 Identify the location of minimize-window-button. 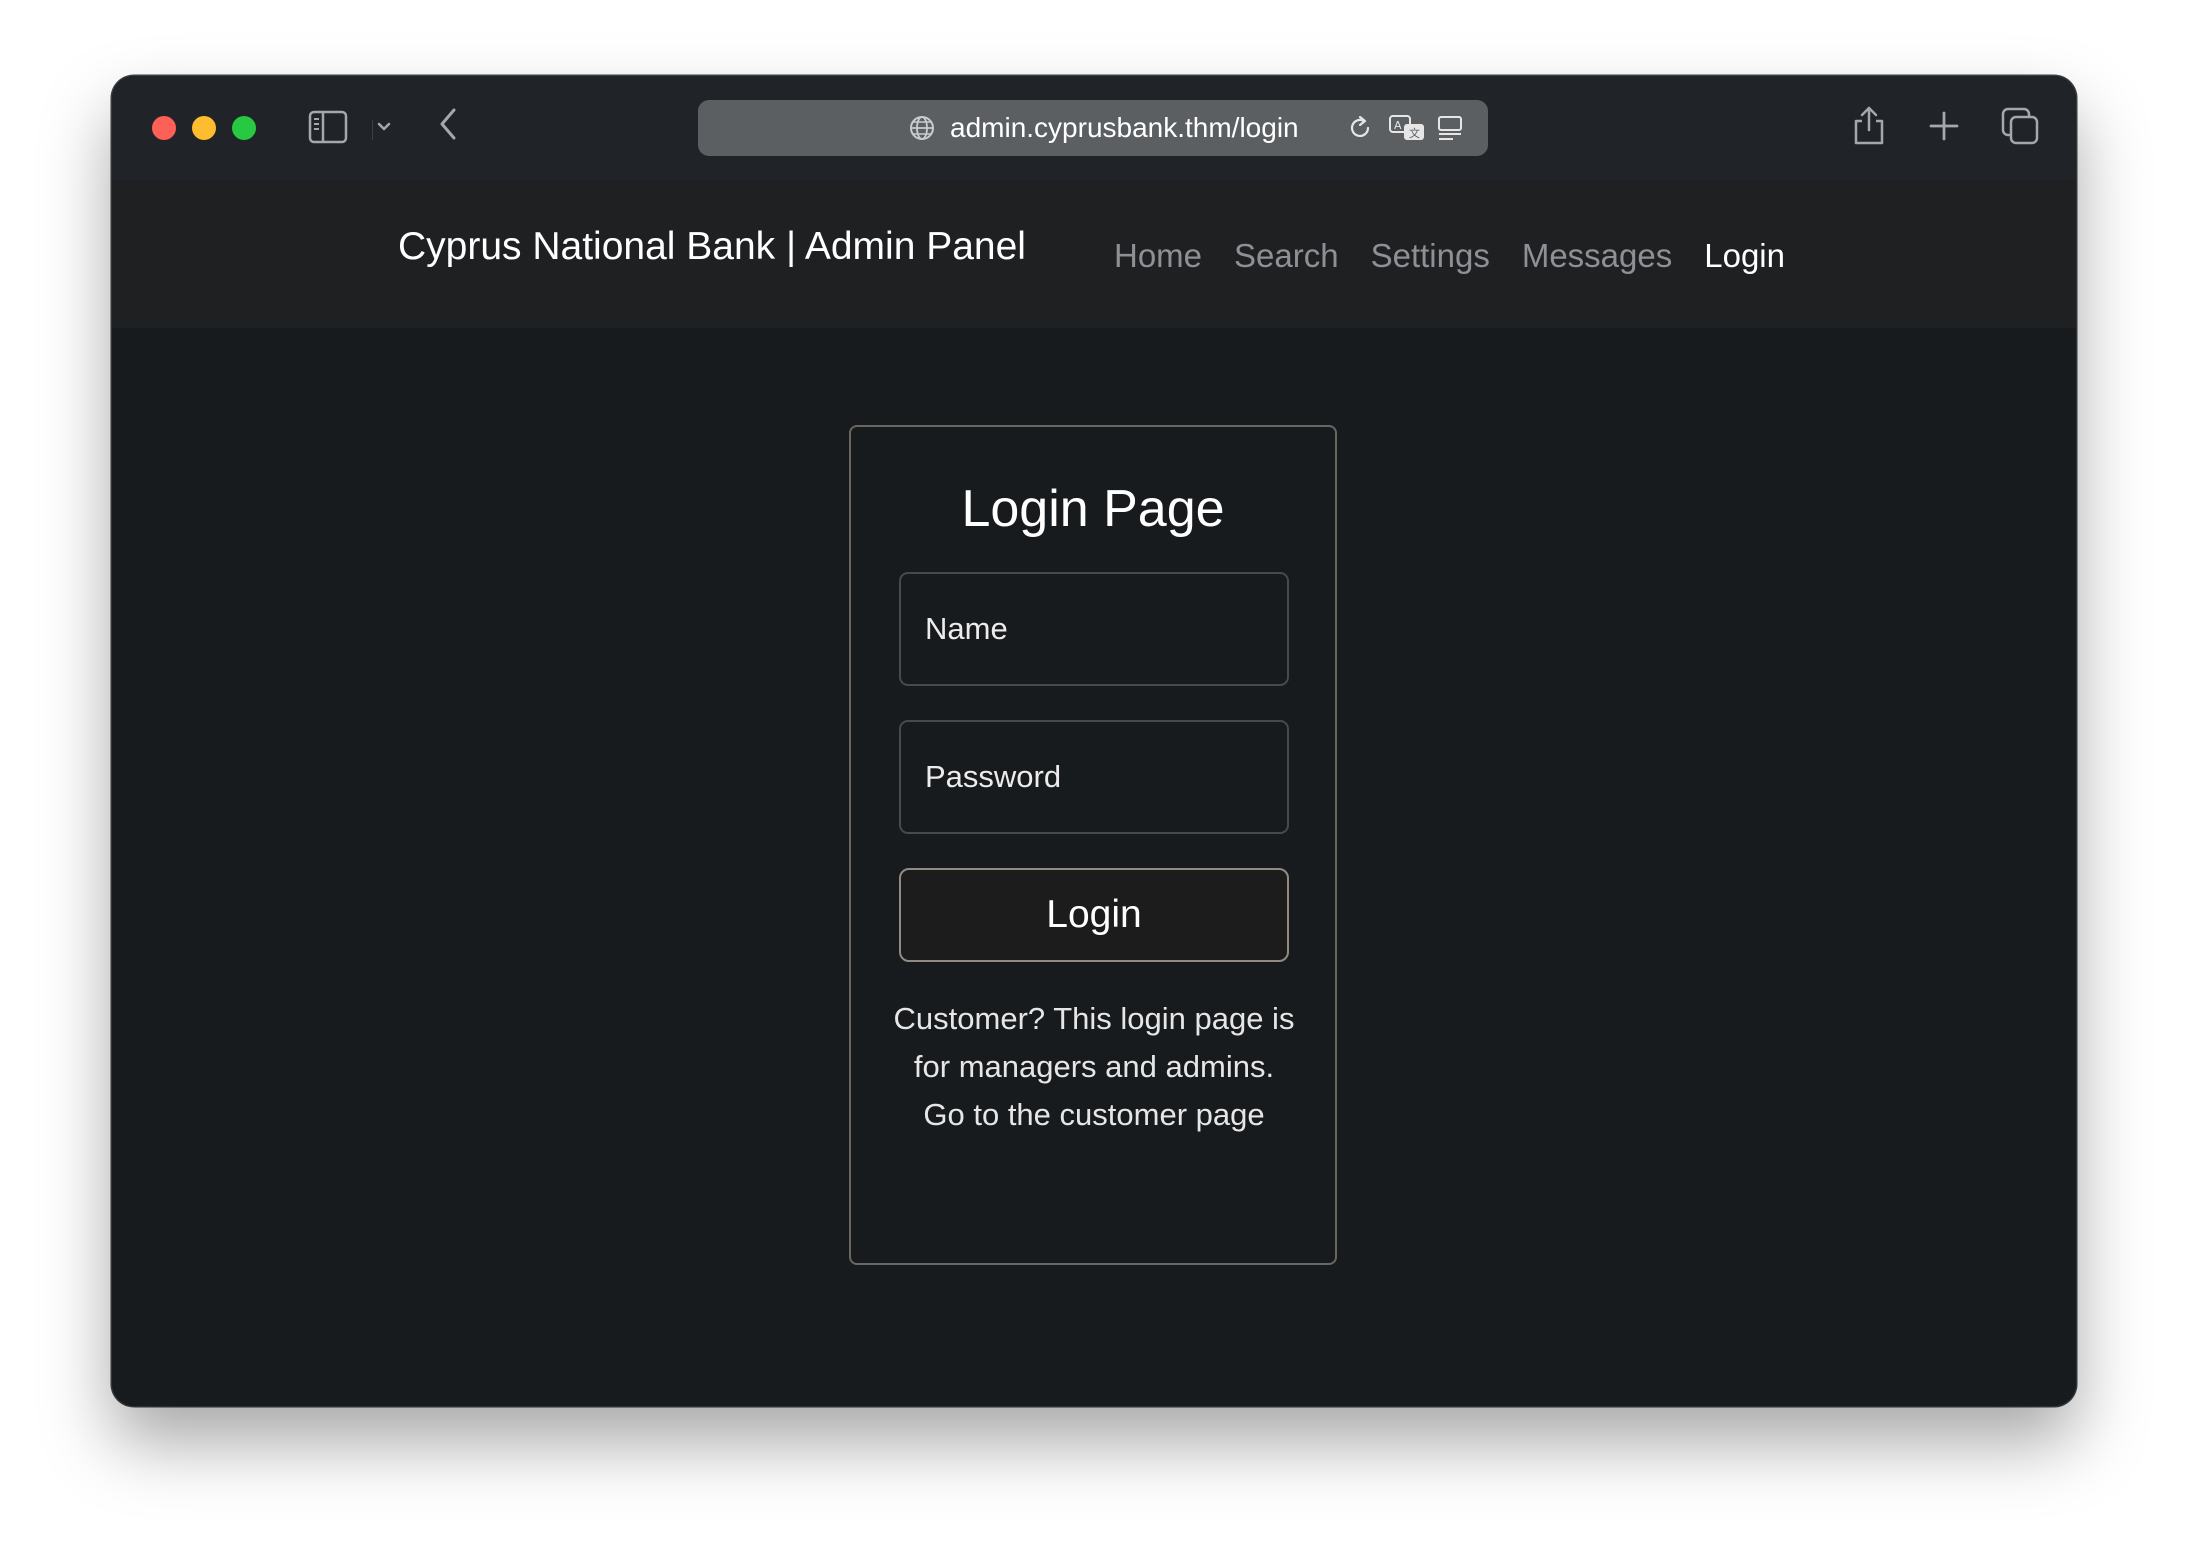
(204, 128).